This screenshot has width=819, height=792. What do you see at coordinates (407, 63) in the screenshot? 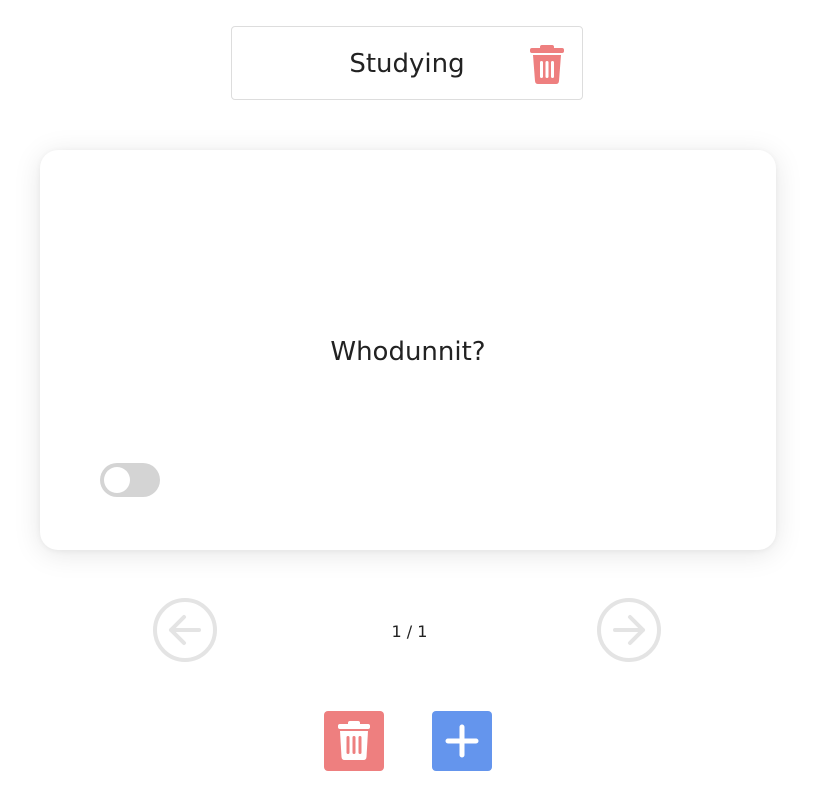
I see `deck-header: Studying` at bounding box center [407, 63].